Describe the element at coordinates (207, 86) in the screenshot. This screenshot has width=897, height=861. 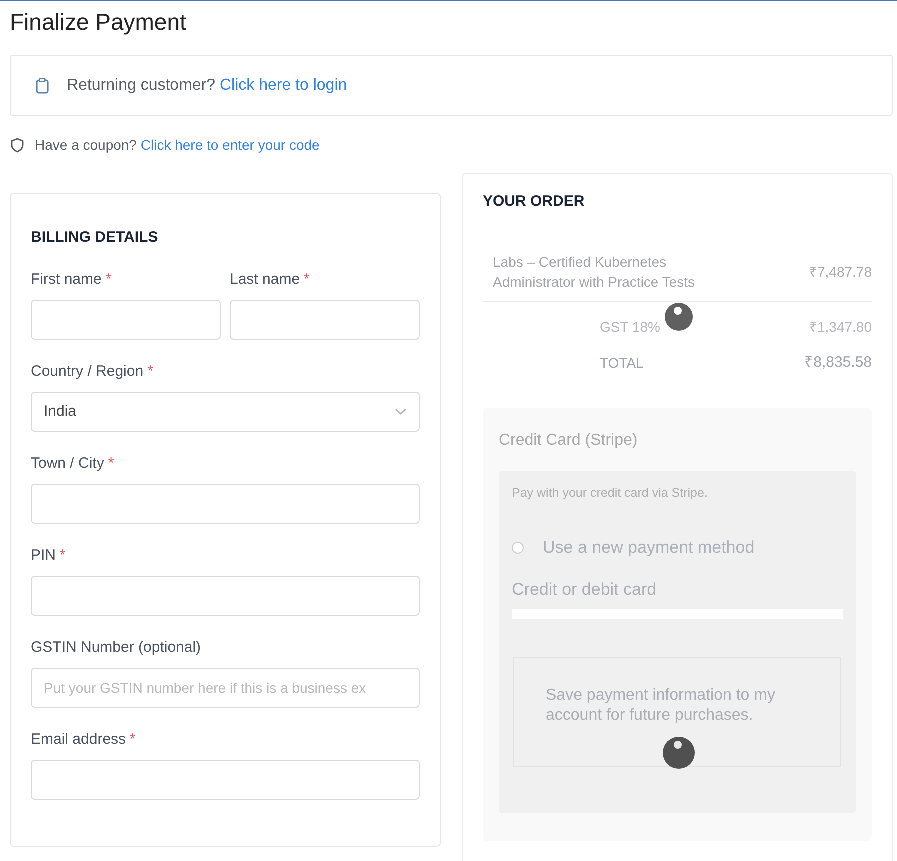
I see `login-prompt: Returning customer? Click here to login` at that location.